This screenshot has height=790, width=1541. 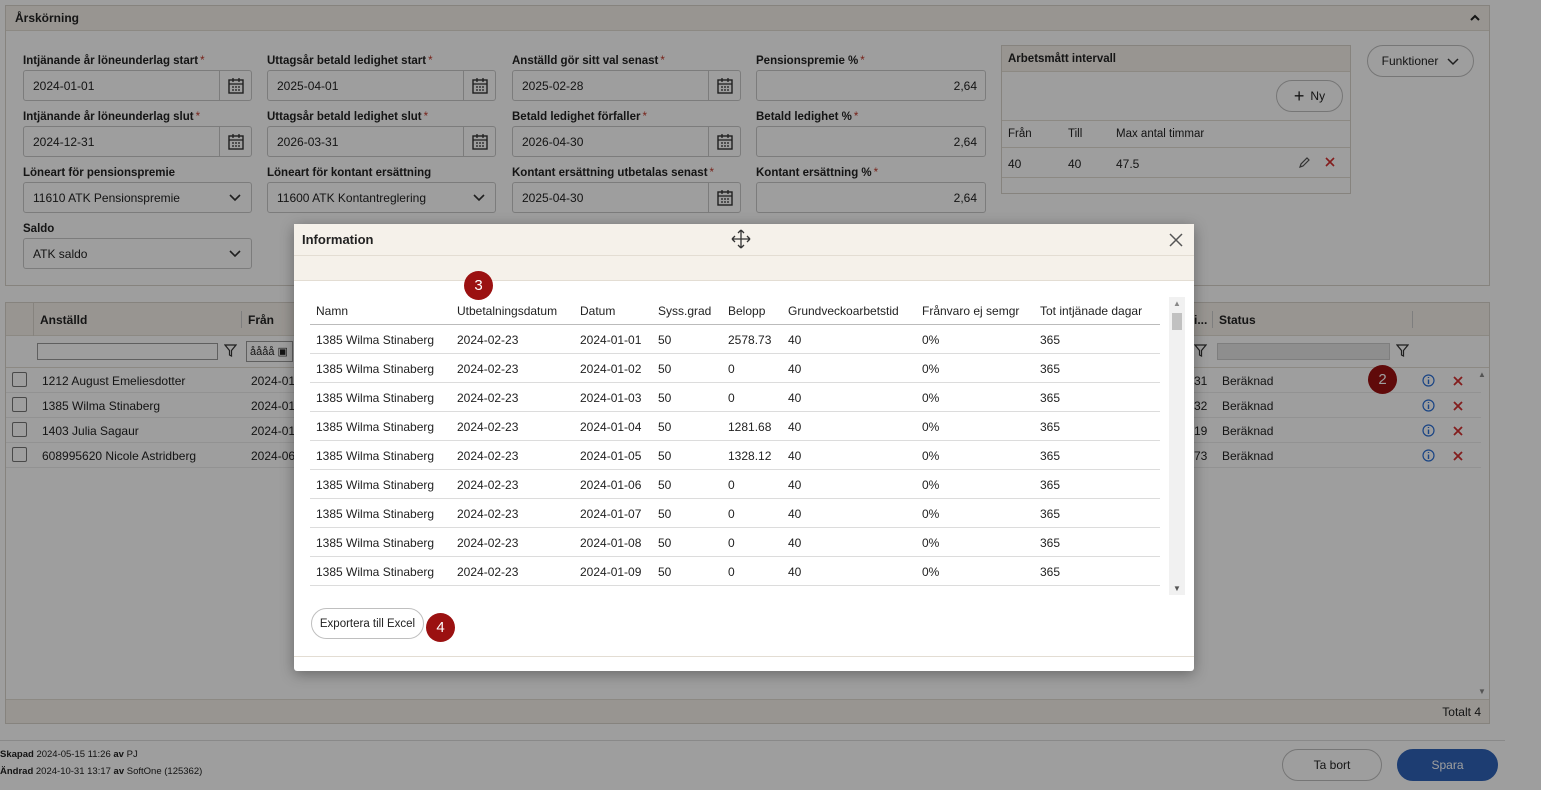 I want to click on col-name: Namn, so click(x=332, y=311).